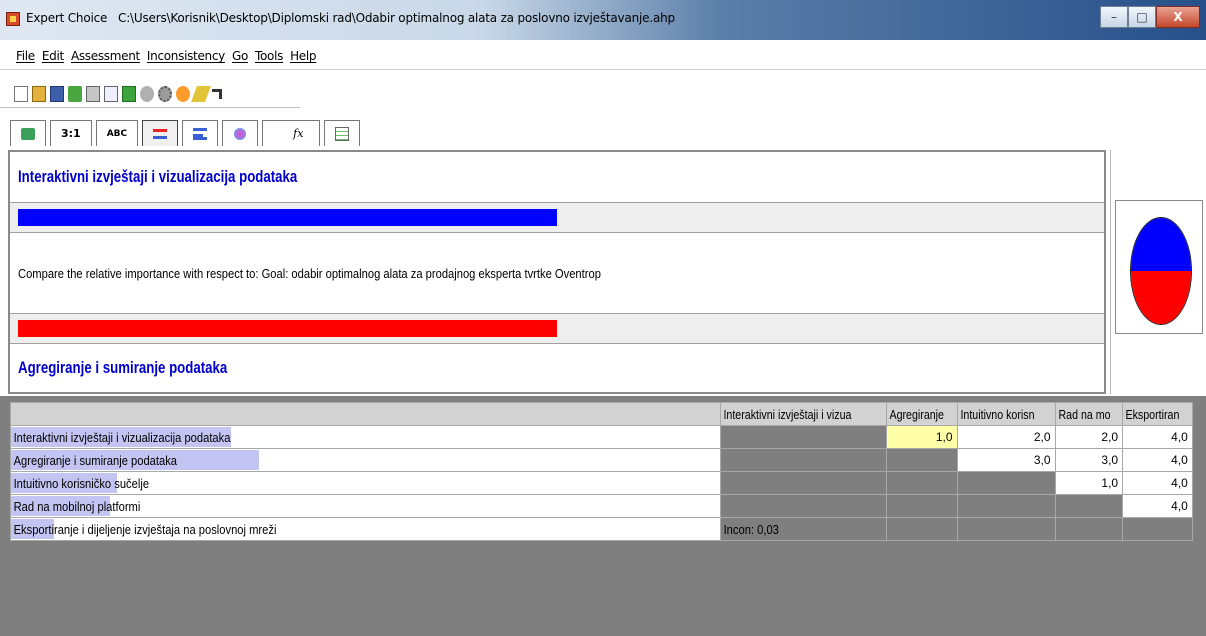  Describe the element at coordinates (13, 19) in the screenshot. I see `expert-choice-app-icon` at that location.